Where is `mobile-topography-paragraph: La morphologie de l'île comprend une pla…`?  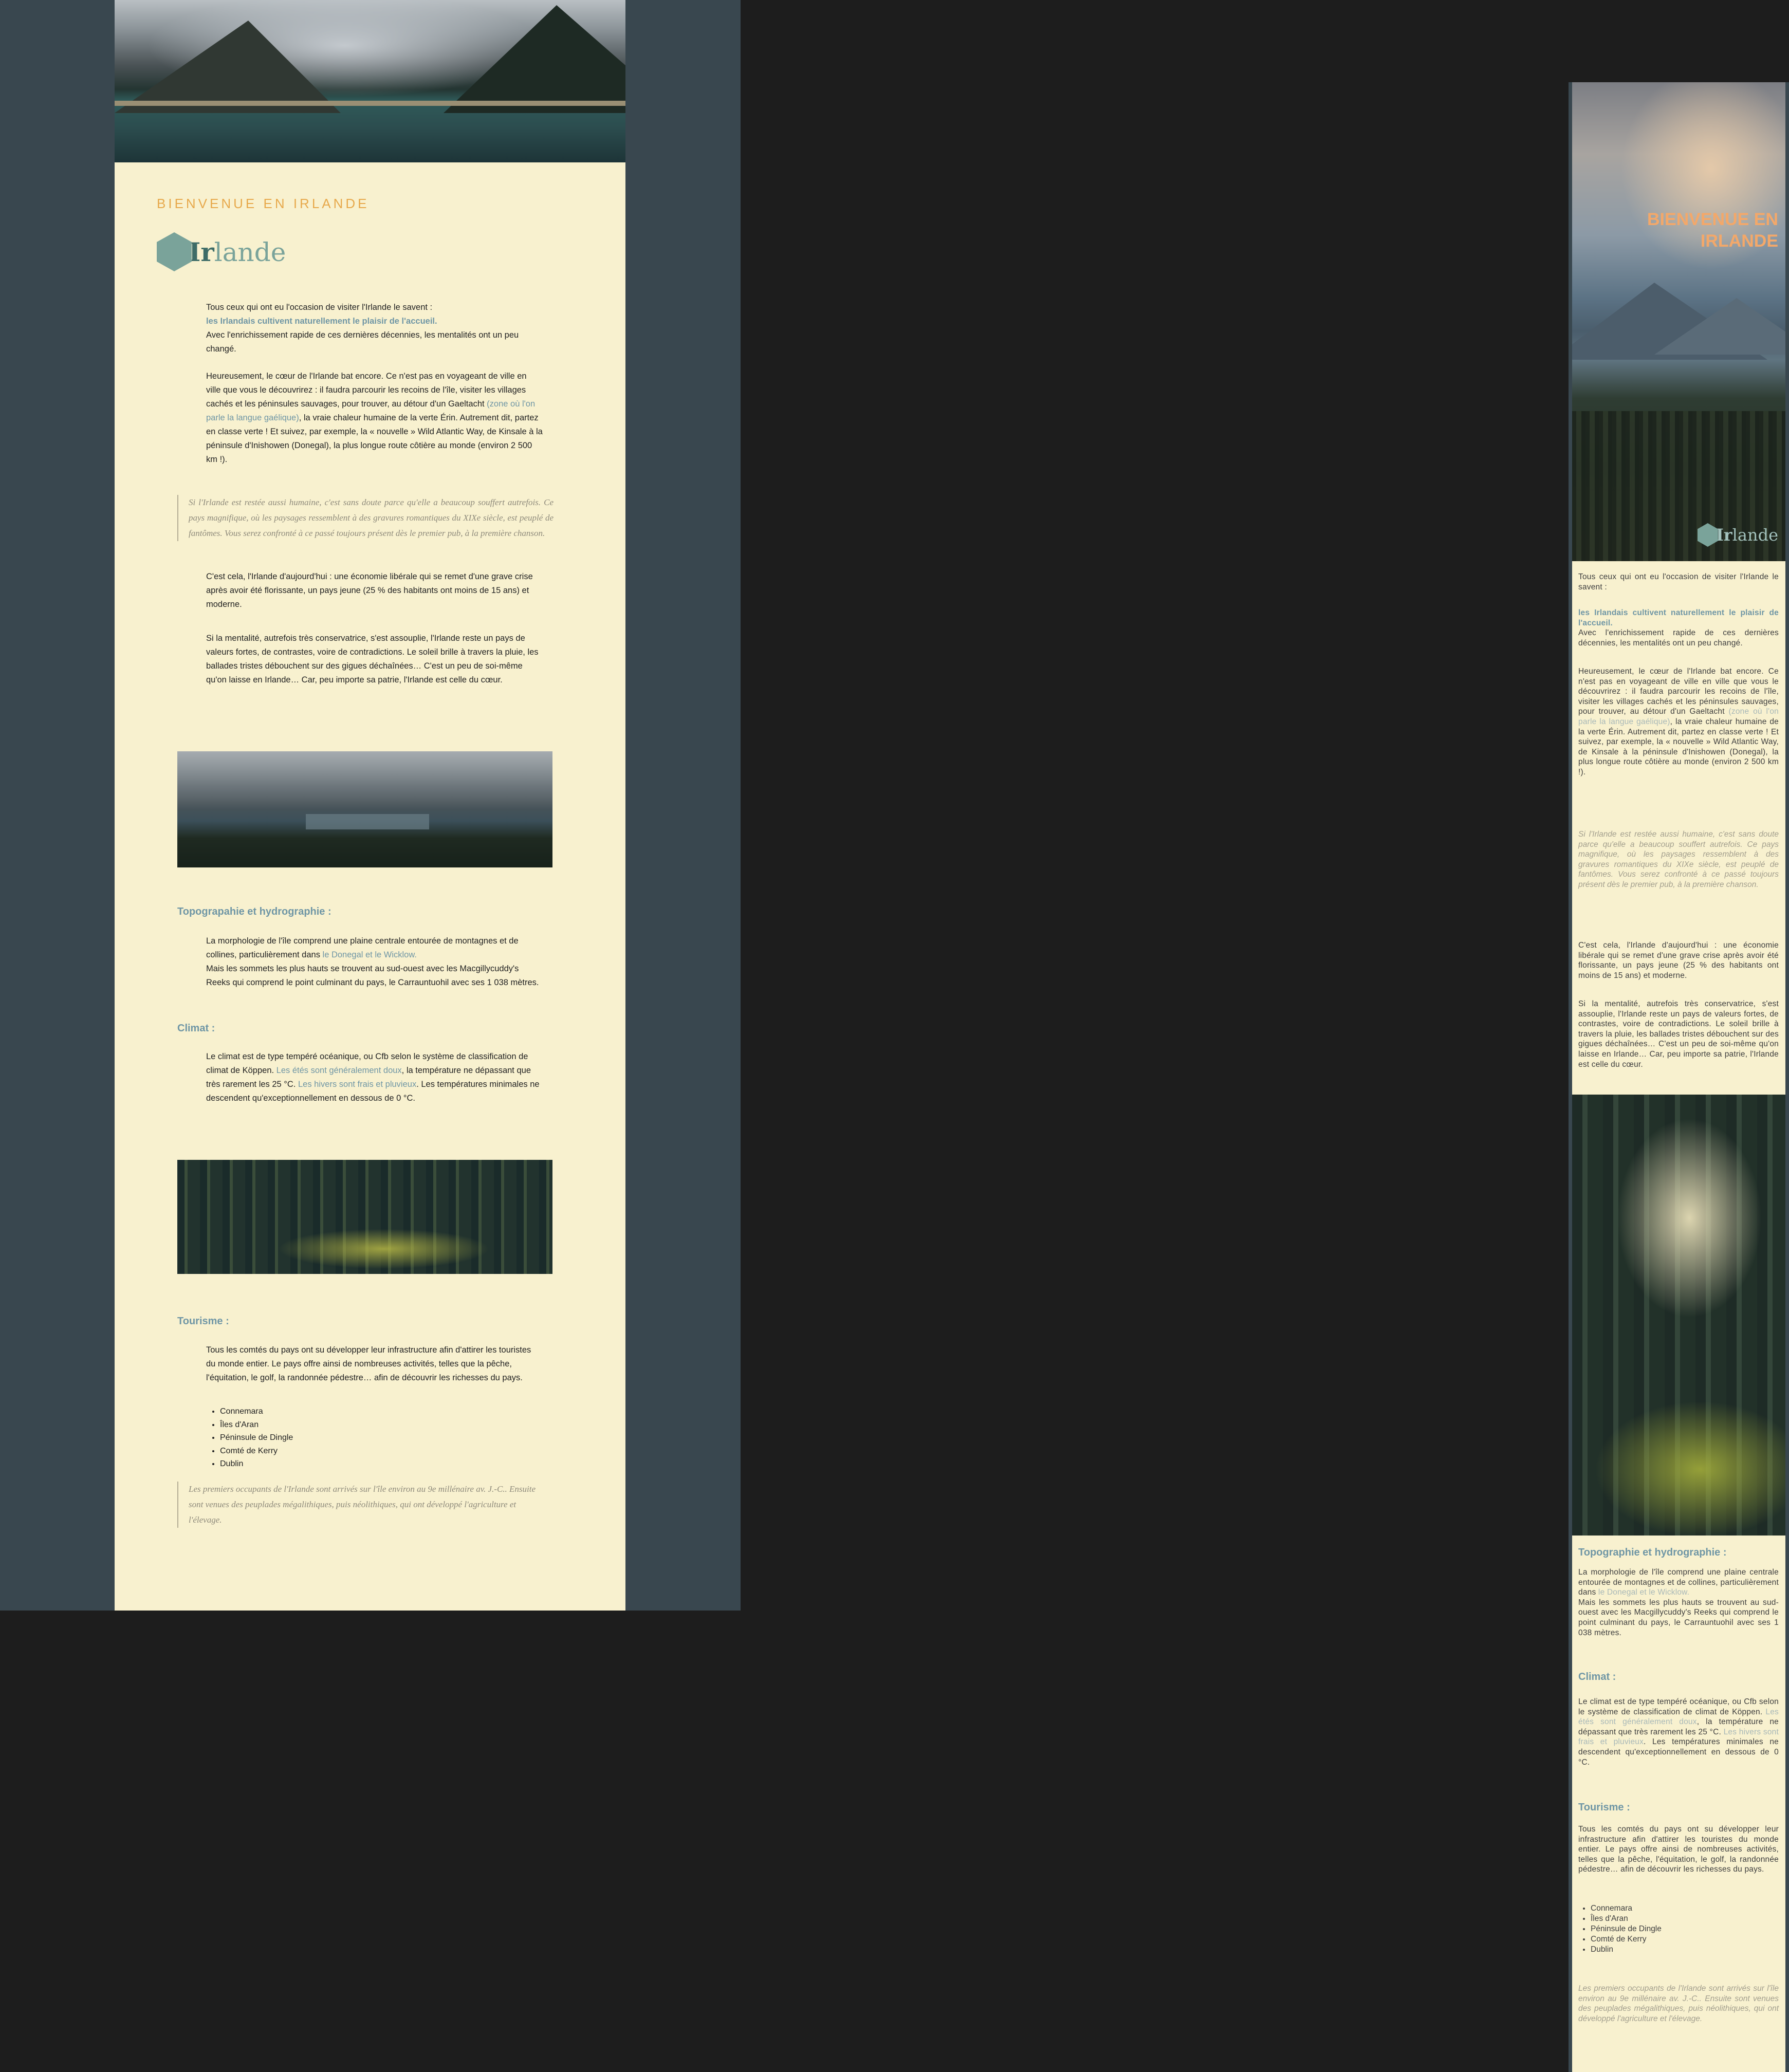
mobile-topography-paragraph: La morphologie de l'île comprend une pla… is located at coordinates (1678, 1602).